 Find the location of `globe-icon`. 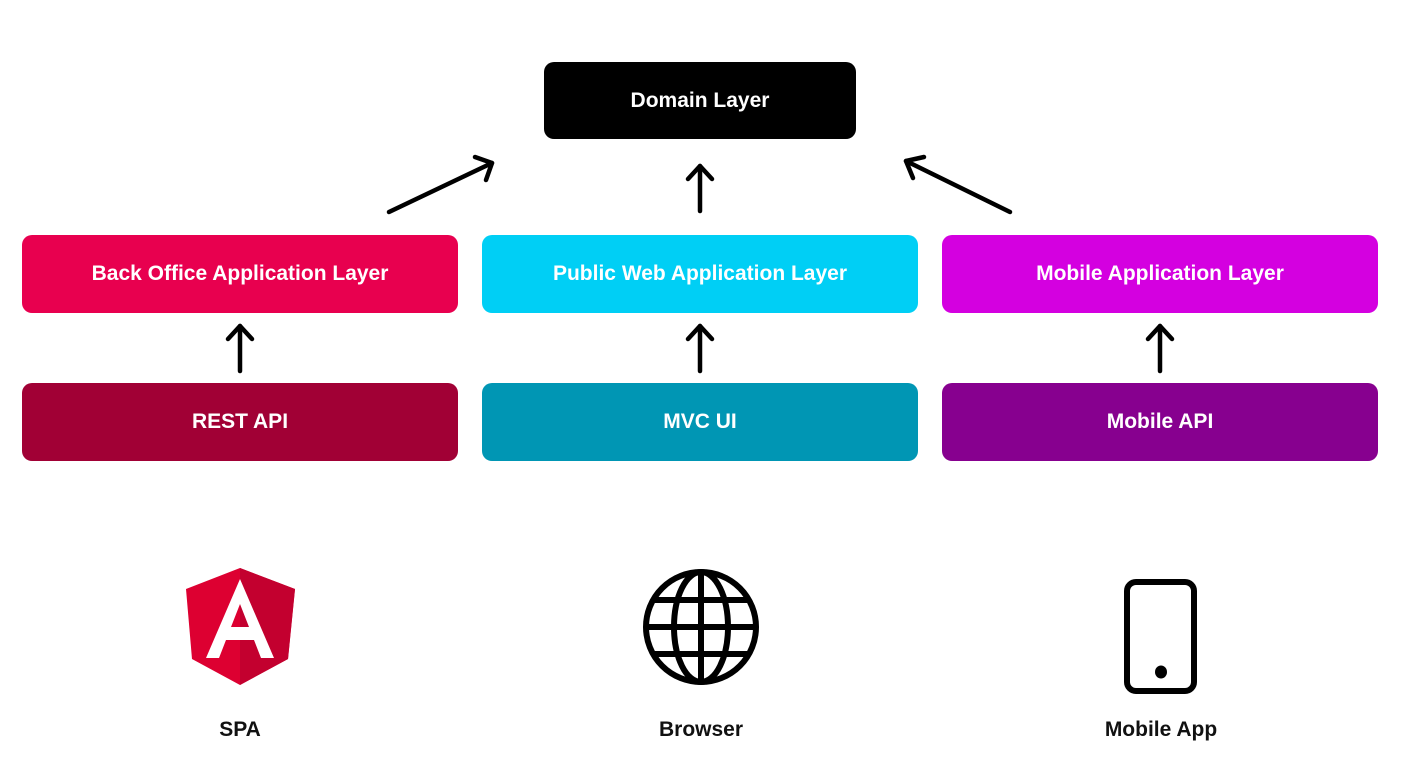

globe-icon is located at coordinates (701, 627).